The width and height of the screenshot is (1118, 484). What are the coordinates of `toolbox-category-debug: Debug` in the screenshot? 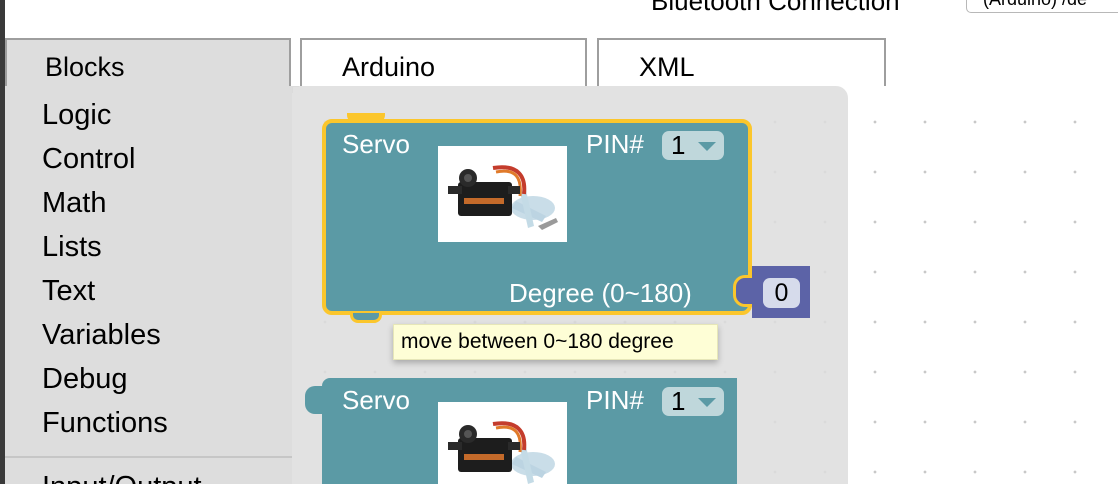 It's located at (84, 379).